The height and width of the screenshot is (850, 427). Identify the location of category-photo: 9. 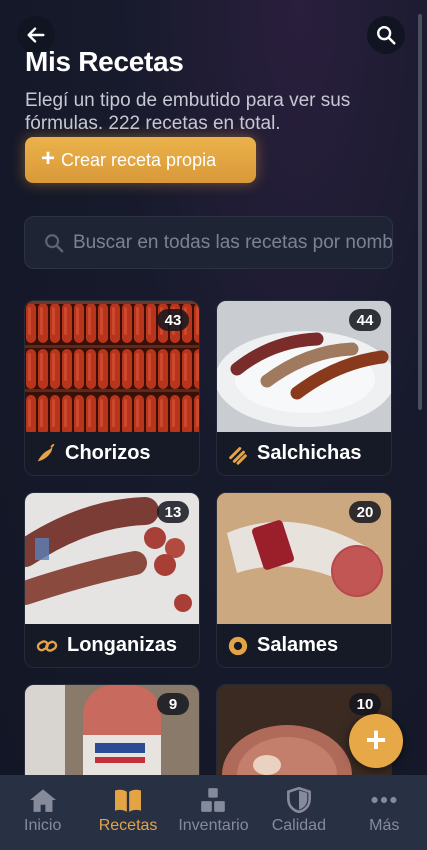
(112, 734).